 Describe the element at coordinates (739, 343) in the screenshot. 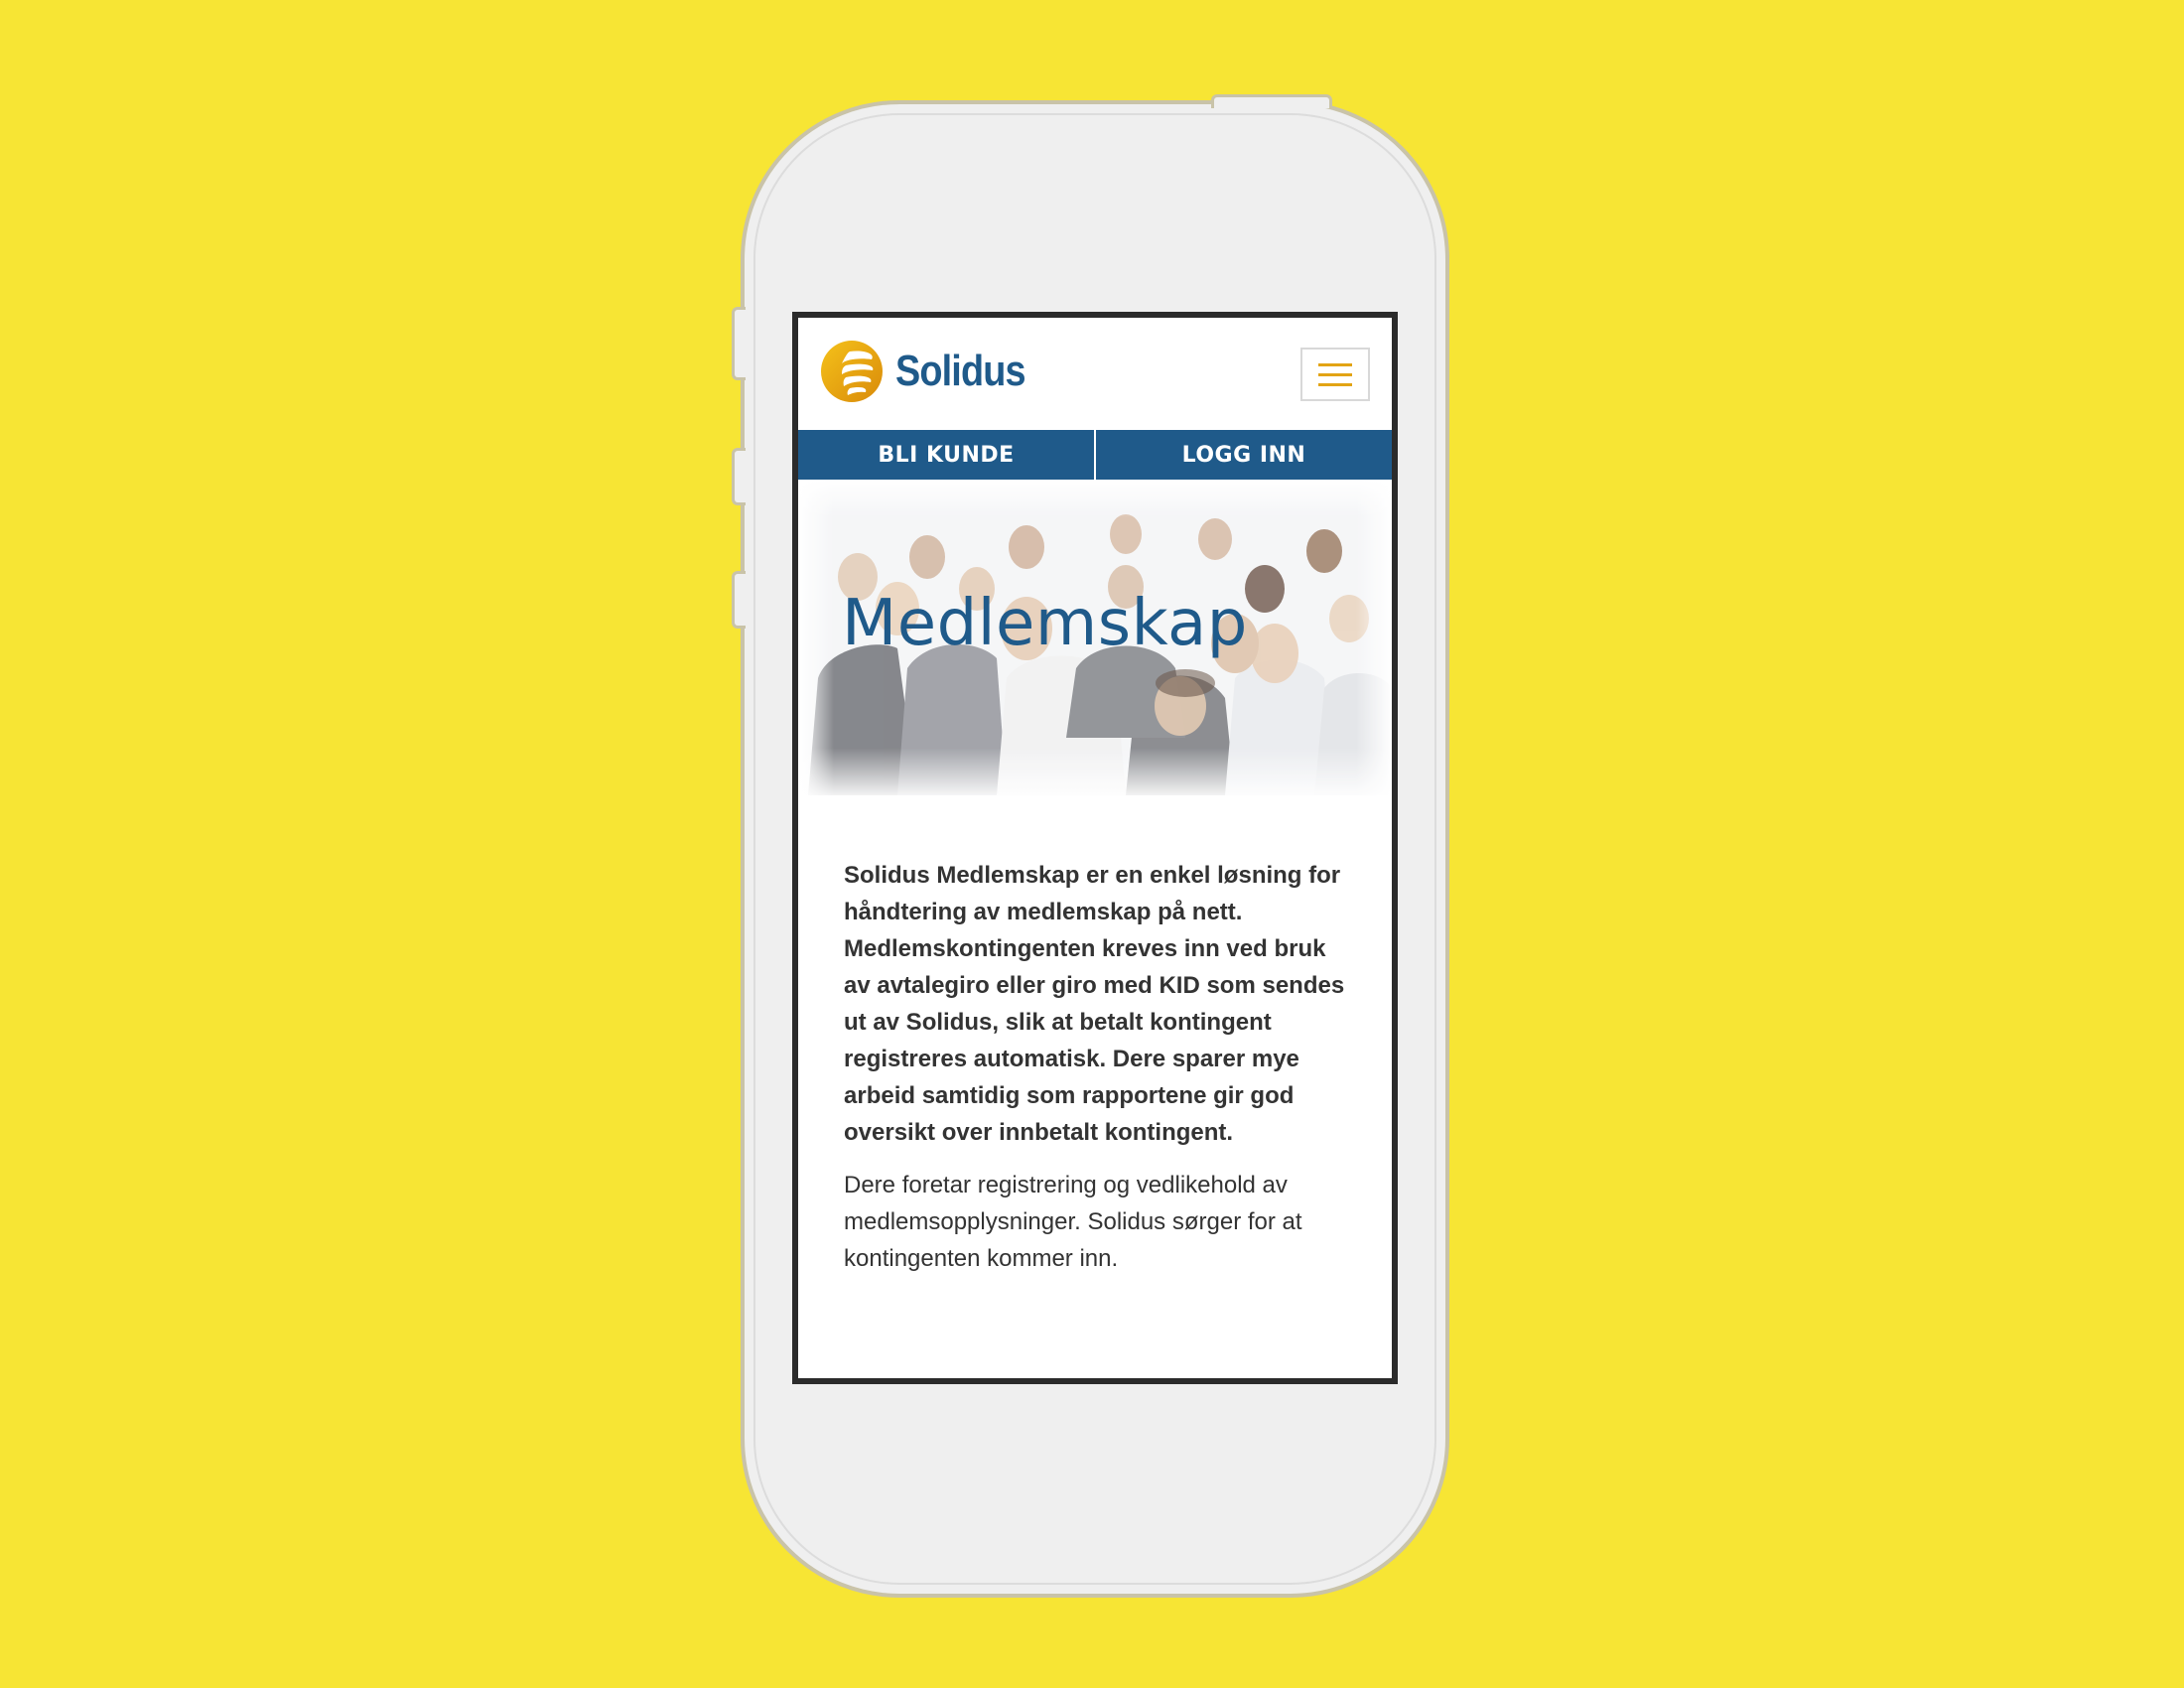

I see `mute-switch` at that location.